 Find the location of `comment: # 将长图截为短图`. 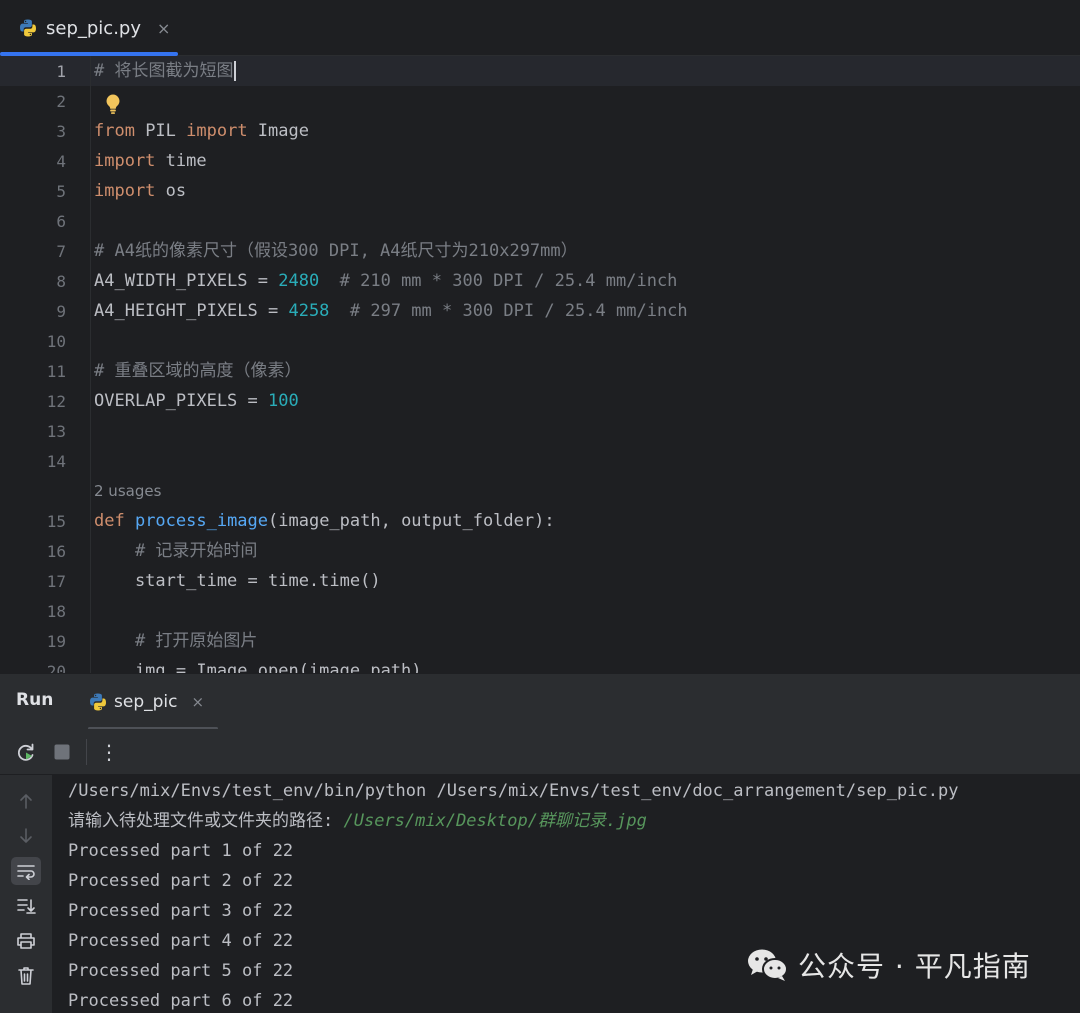

comment: # 将长图截为短图 is located at coordinates (164, 71).